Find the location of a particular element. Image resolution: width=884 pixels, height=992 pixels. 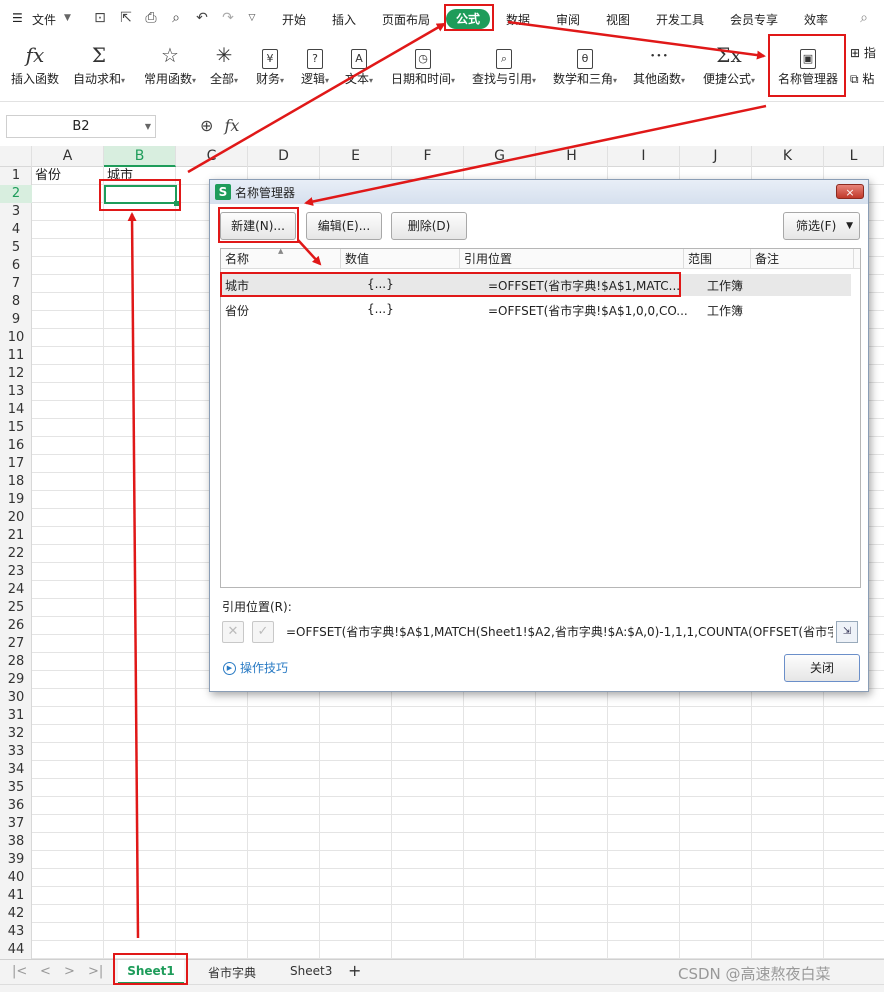

arrow-to-new-button is located at coordinates (535, 155).